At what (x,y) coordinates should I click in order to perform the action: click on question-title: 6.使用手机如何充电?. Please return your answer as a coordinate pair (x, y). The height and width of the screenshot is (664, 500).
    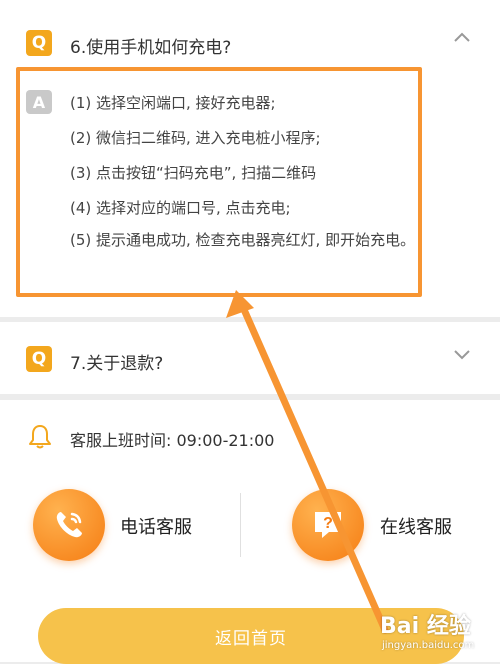
    Looking at the image, I should click on (151, 48).